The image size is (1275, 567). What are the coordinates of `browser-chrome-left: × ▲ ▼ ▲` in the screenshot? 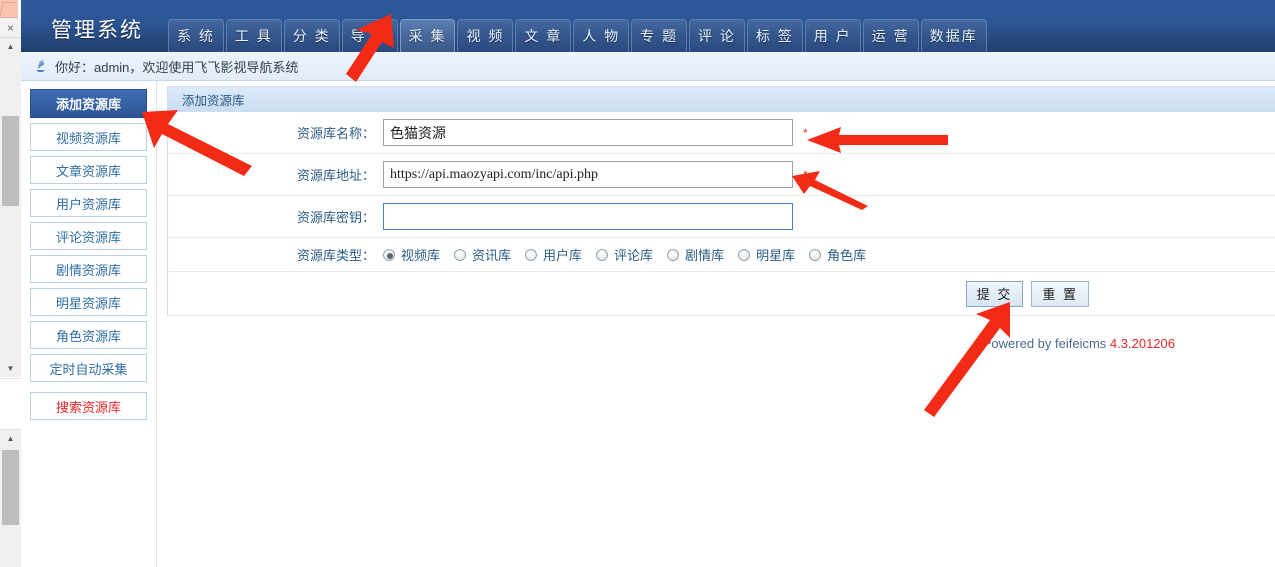 It's located at (10, 283).